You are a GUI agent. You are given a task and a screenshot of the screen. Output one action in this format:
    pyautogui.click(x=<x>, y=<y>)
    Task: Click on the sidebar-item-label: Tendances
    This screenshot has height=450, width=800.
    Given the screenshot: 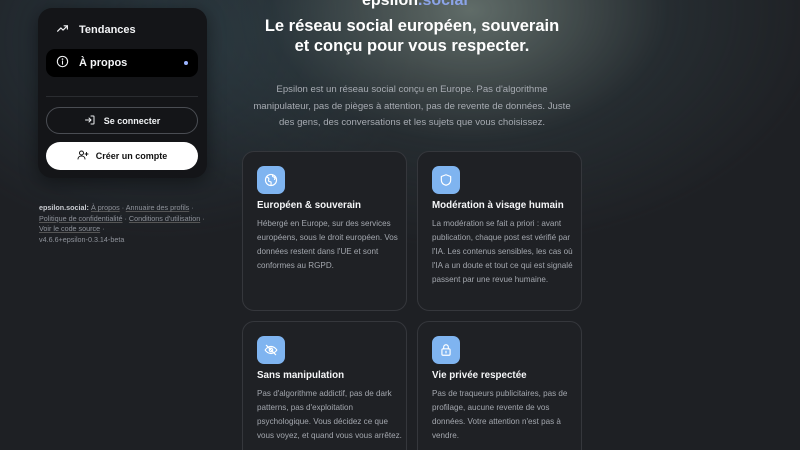 What is the action you would take?
    pyautogui.click(x=107, y=30)
    